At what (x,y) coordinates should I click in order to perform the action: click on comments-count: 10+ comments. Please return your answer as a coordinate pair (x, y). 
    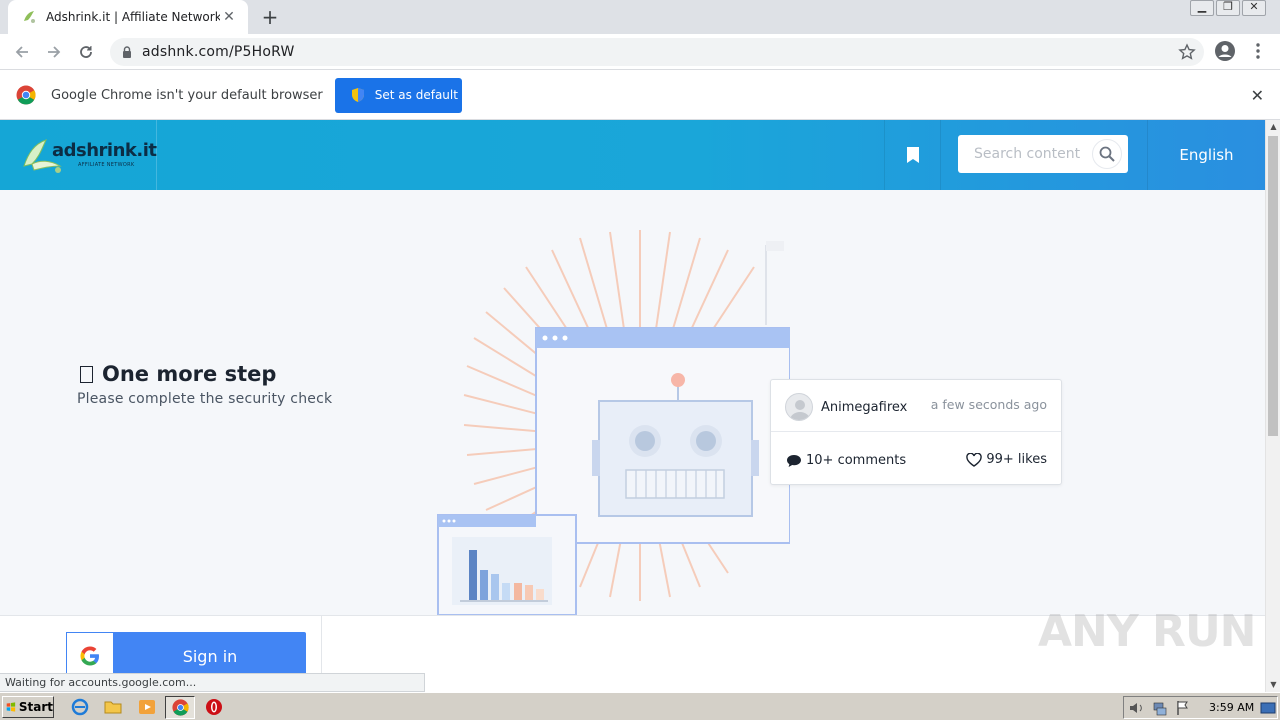
    Looking at the image, I should click on (846, 460).